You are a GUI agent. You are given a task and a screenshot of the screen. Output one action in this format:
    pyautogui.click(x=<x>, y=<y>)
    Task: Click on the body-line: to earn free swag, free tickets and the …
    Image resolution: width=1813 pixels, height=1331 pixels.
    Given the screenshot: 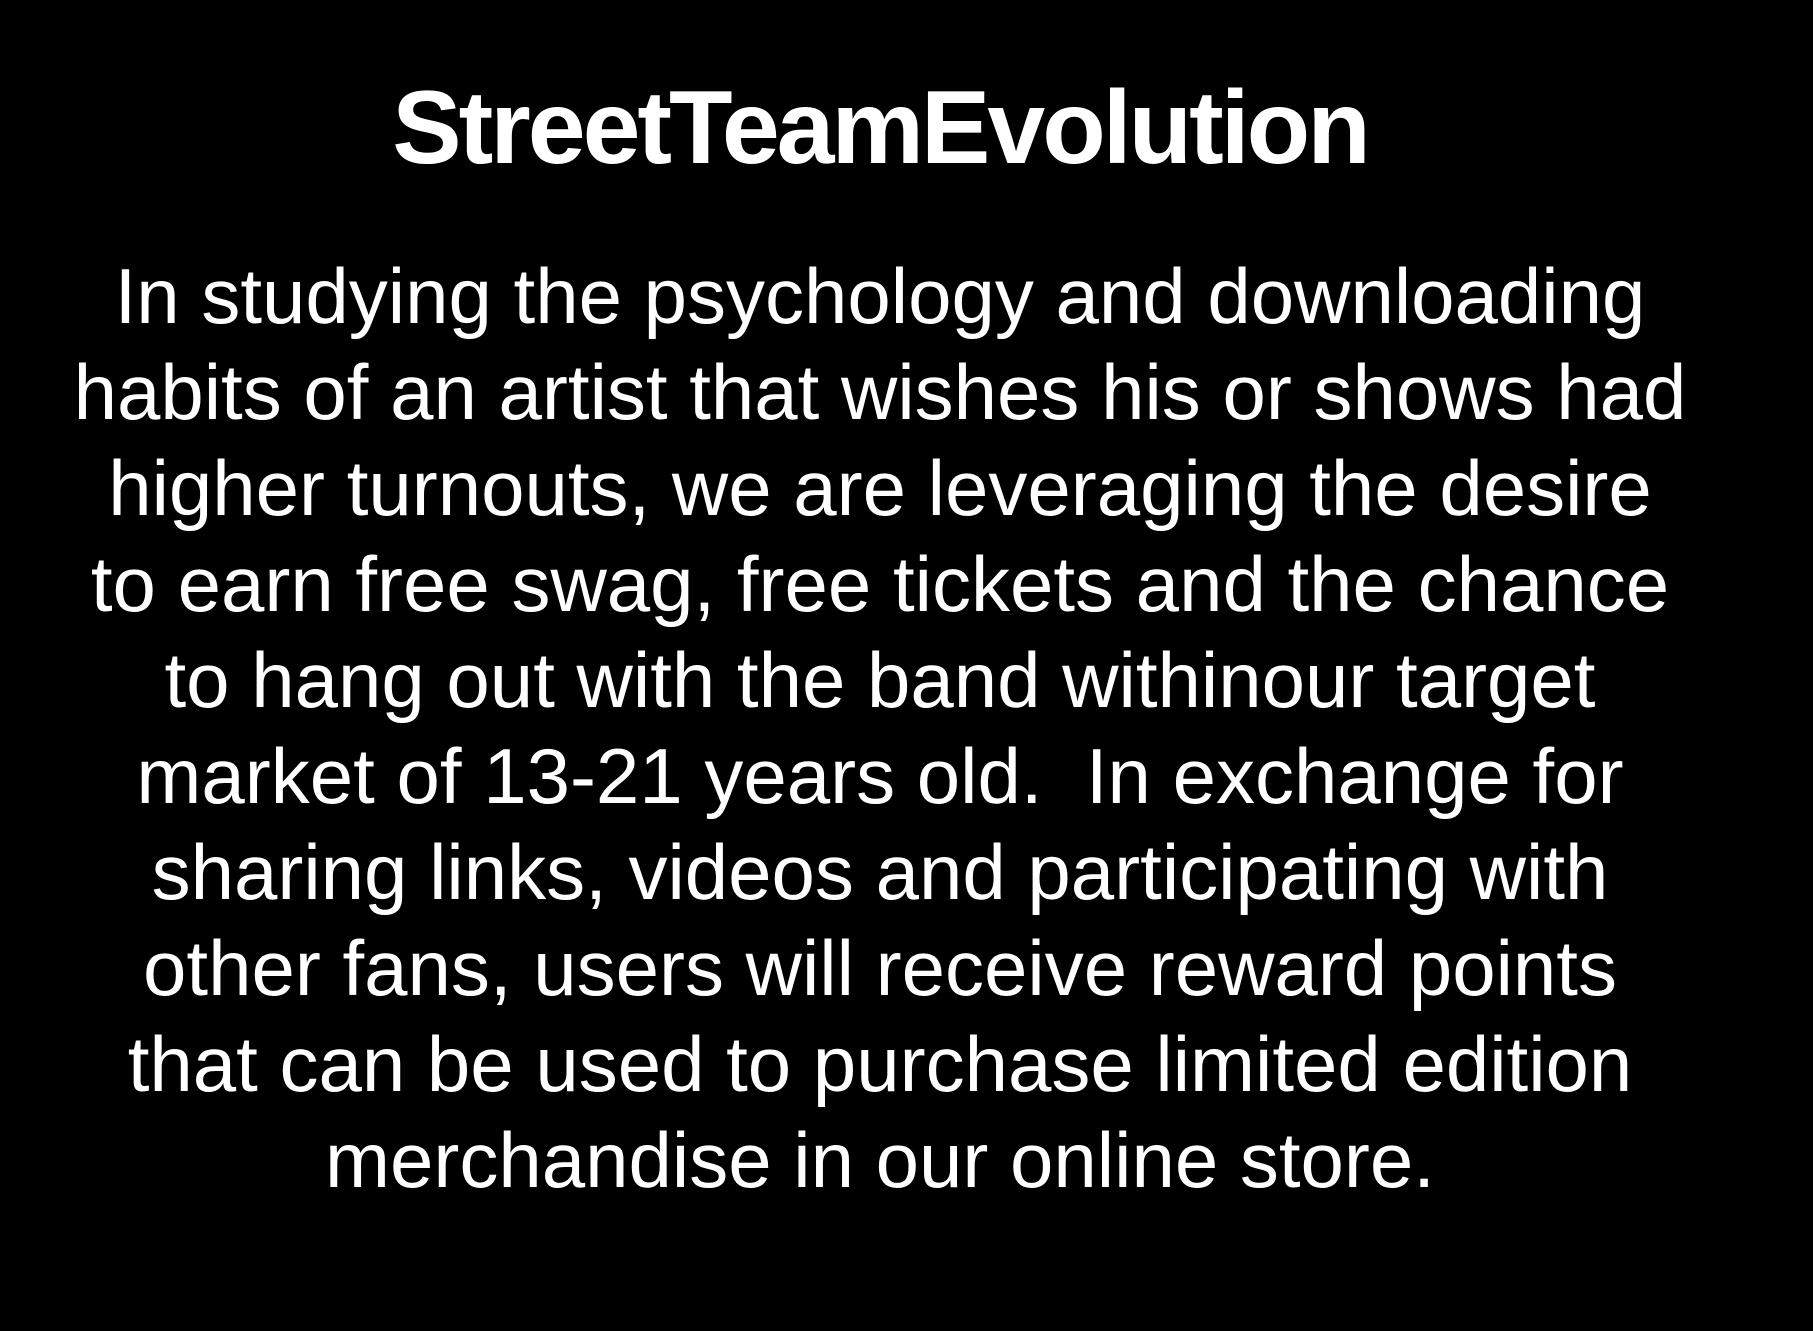 What is the action you would take?
    pyautogui.click(x=880, y=584)
    